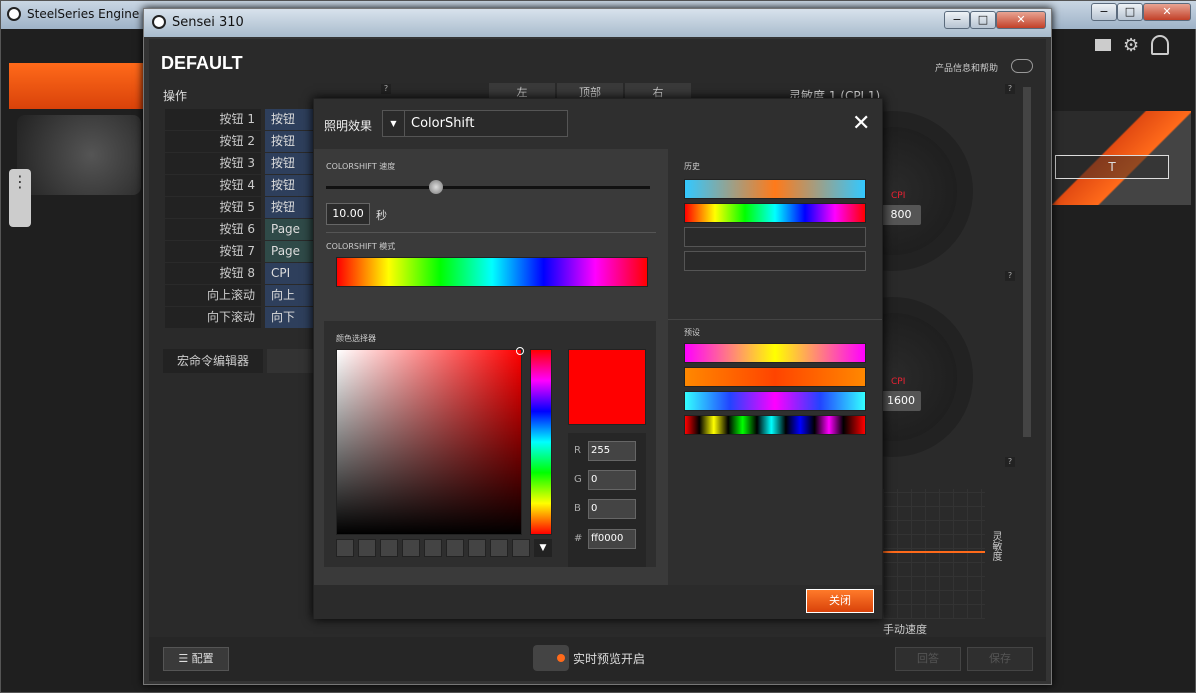  Describe the element at coordinates (289, 295) in the screenshot. I see `button-action: 向上` at that location.